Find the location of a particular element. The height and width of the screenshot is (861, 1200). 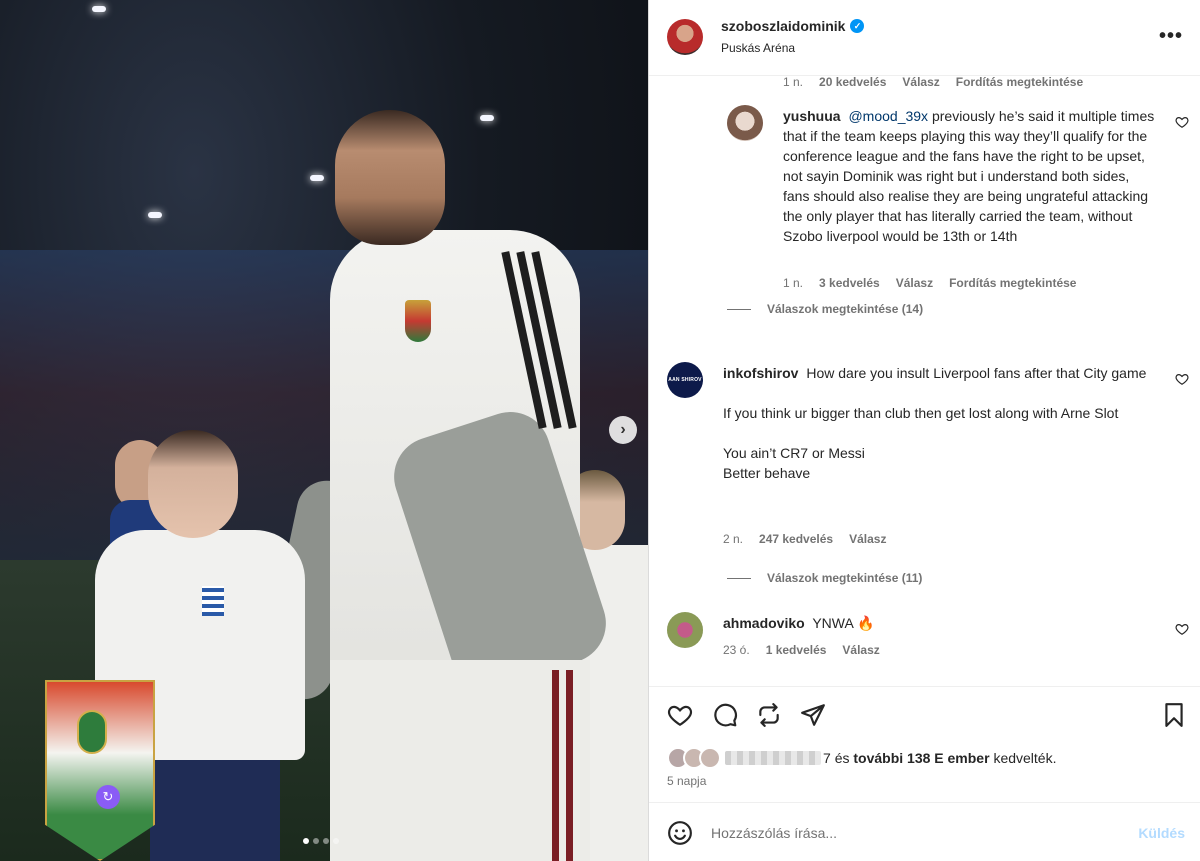

view-replies-label: Válaszok megtekintése (14) is located at coordinates (845, 309).